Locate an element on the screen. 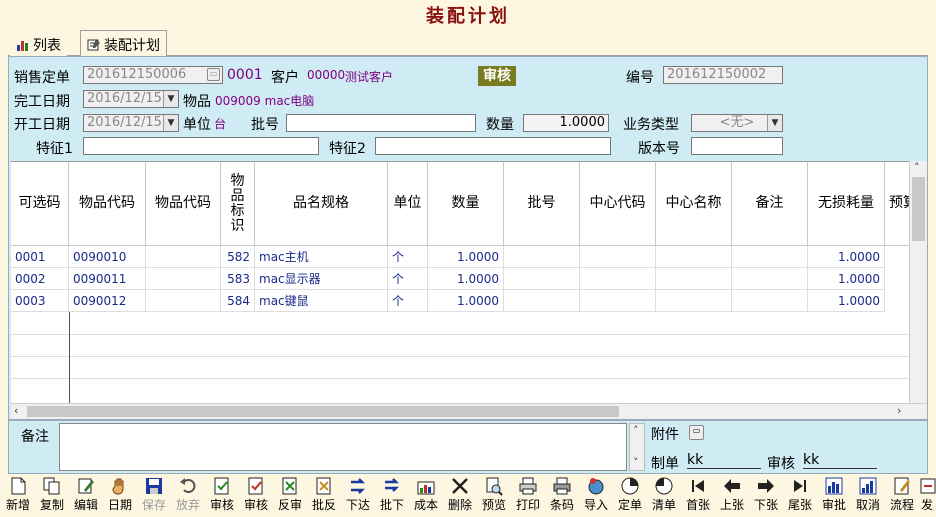 Image resolution: width=936 pixels, height=517 pixels. approve-button: 审批 is located at coordinates (834, 494).